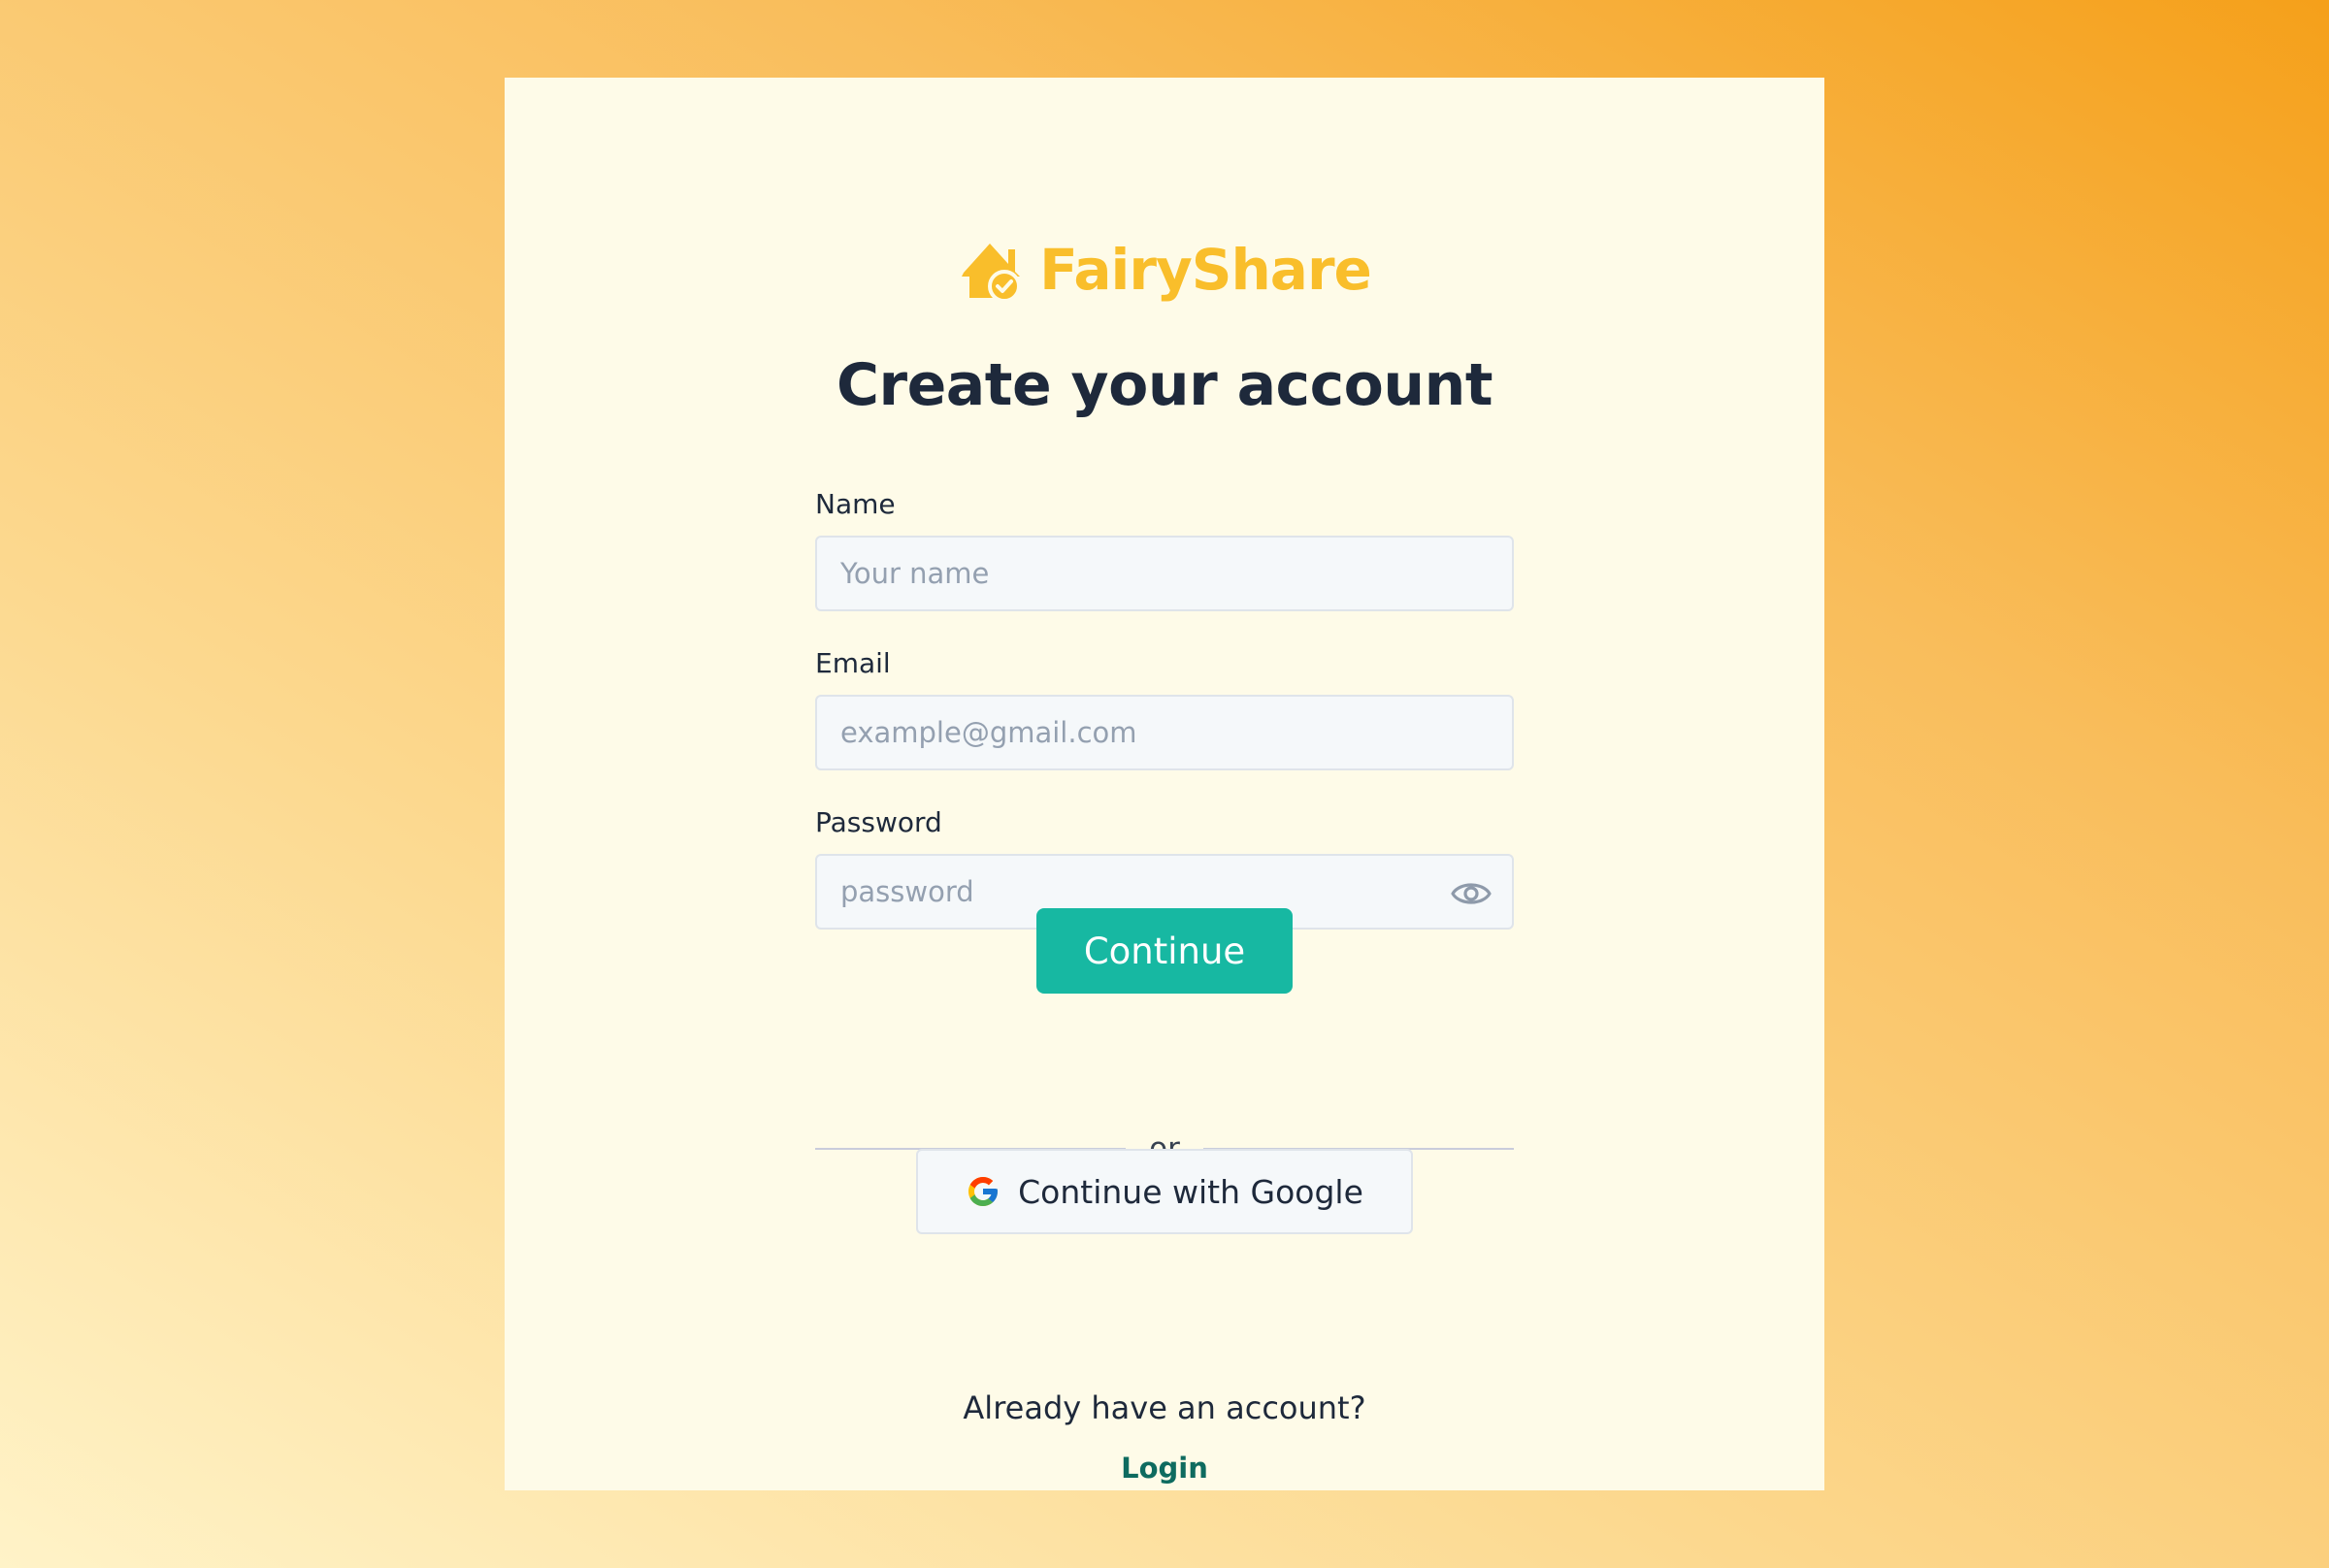 Image resolution: width=2329 pixels, height=1568 pixels. What do you see at coordinates (878, 822) in the screenshot?
I see `password-label: Password` at bounding box center [878, 822].